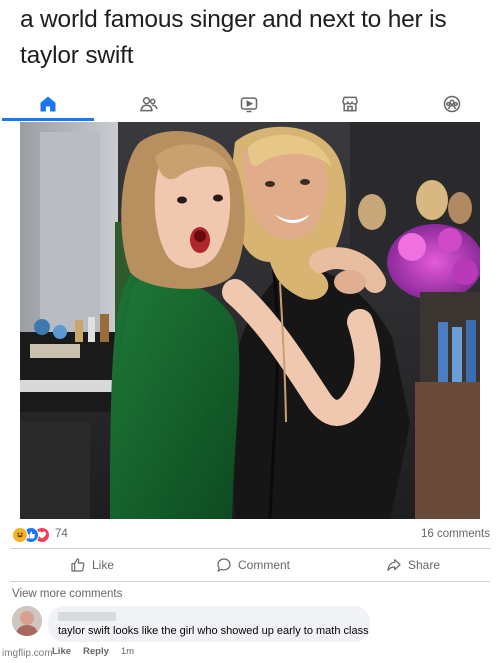  Describe the element at coordinates (127, 651) in the screenshot. I see `comment-timestamp: 1m` at that location.